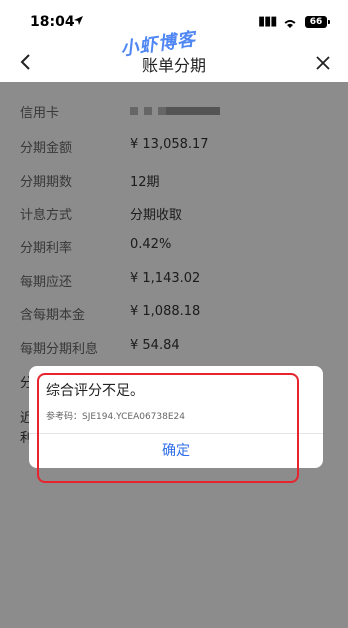 The height and width of the screenshot is (628, 348). Describe the element at coordinates (317, 22) in the screenshot. I see `battery-icon: 66` at that location.